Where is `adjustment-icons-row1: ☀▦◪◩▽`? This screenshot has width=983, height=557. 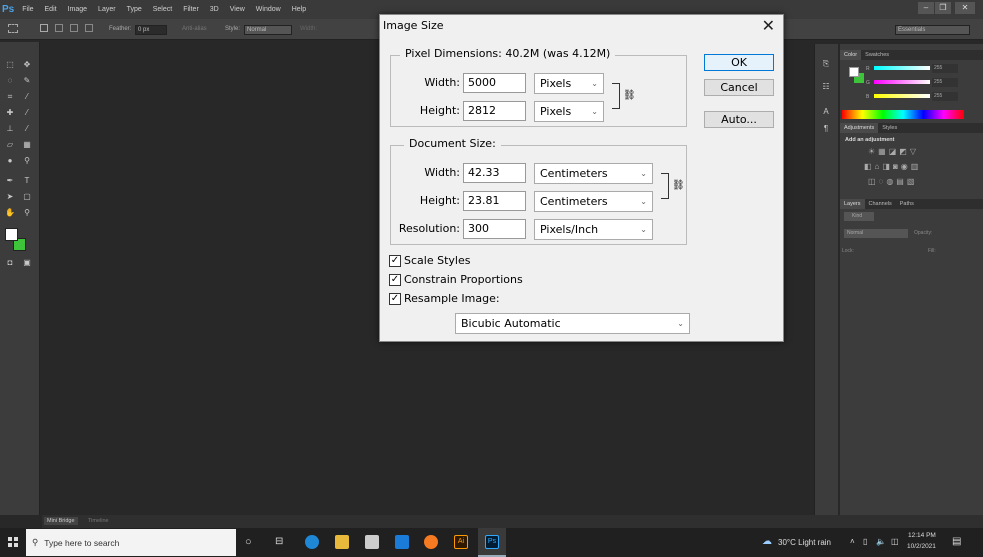 adjustment-icons-row1: ☀▦◪◩▽ is located at coordinates (893, 151).